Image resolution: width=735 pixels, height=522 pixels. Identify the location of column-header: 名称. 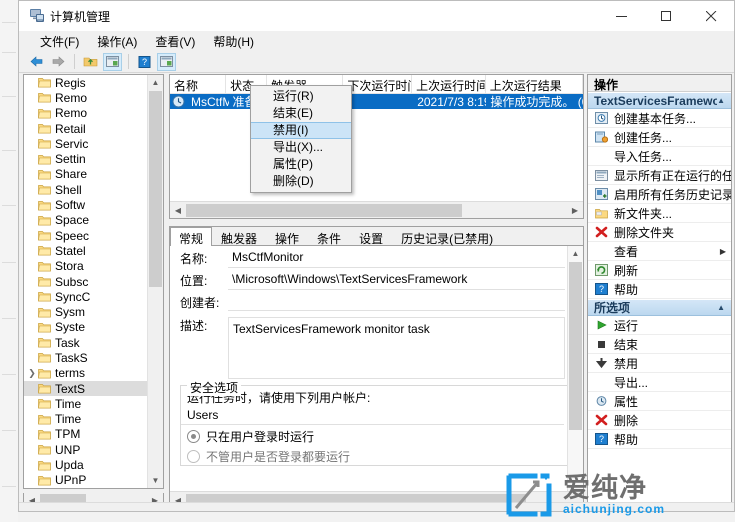
(198, 84).